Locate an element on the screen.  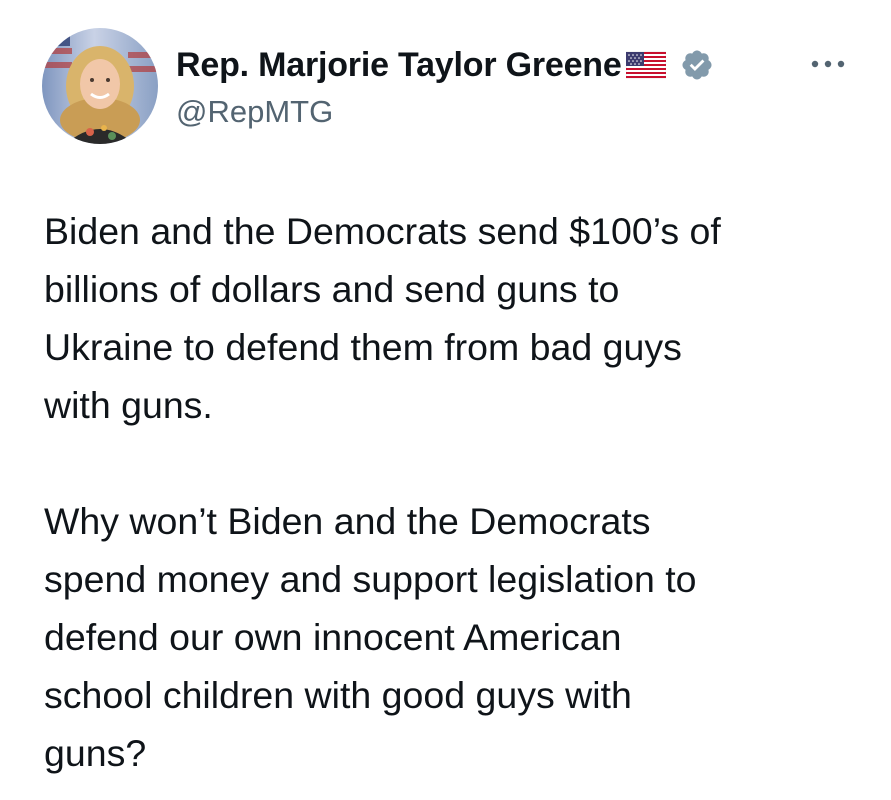
more-options-icon is located at coordinates (828, 64).